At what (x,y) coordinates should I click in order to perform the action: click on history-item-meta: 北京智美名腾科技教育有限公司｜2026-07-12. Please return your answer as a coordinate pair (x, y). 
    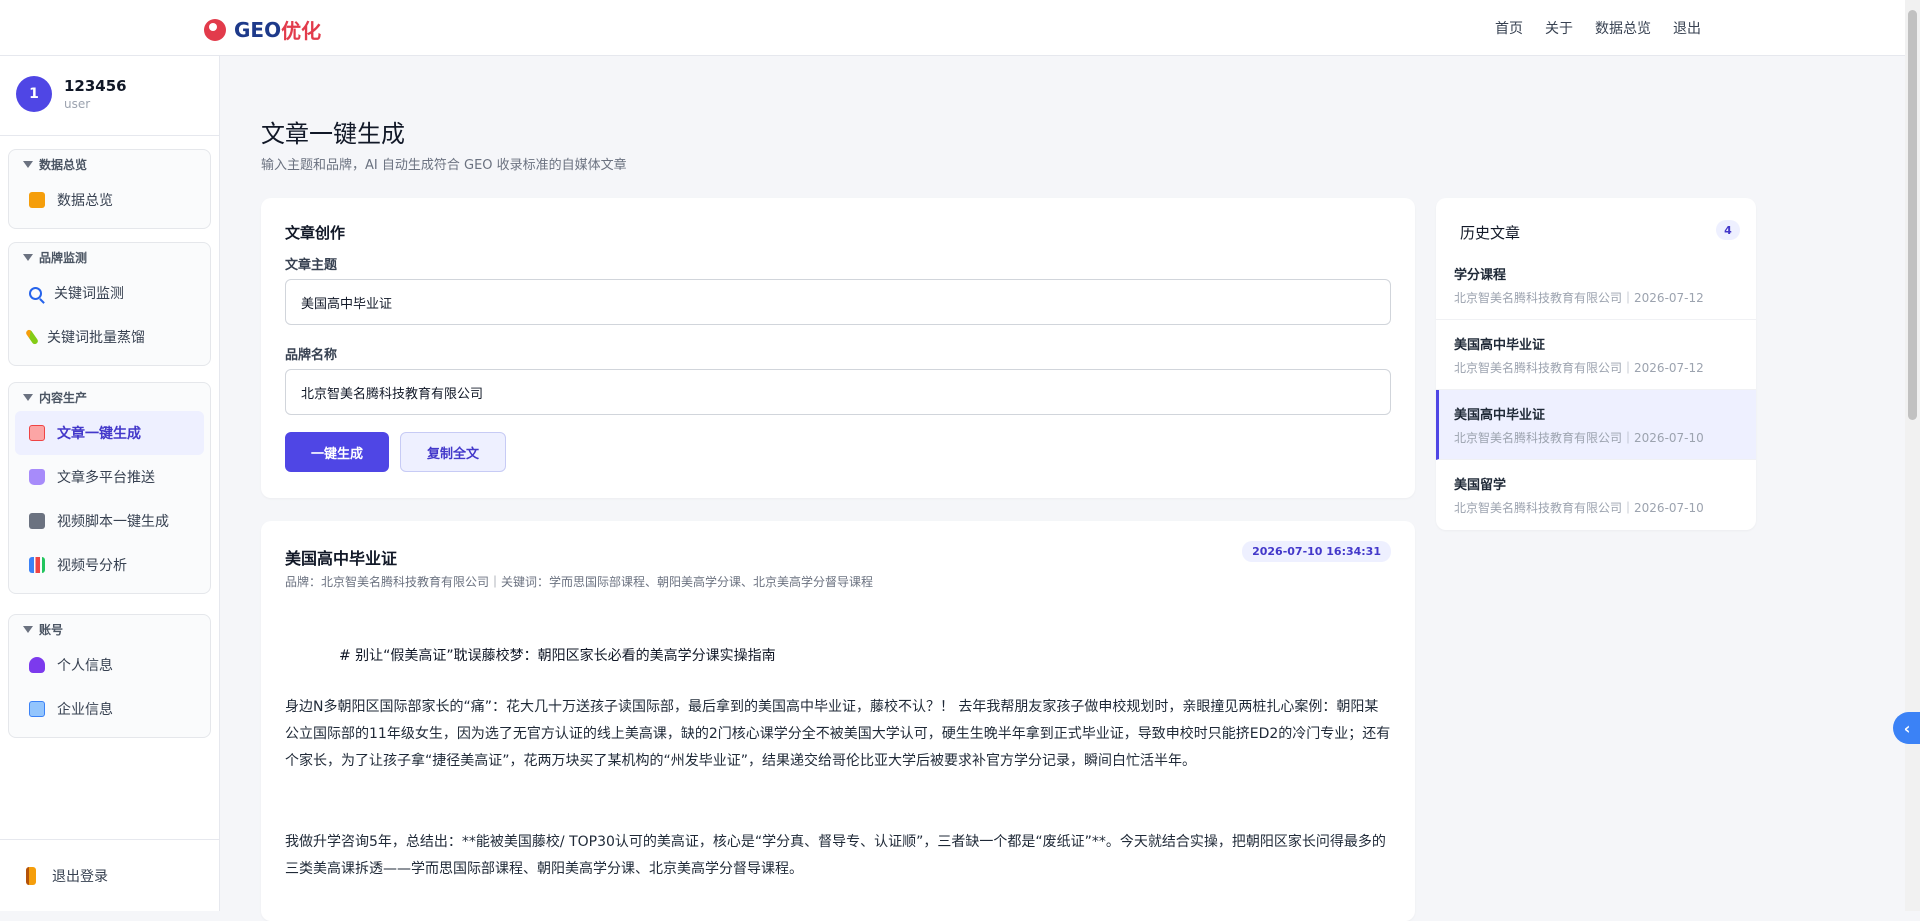
    Looking at the image, I should click on (1596, 367).